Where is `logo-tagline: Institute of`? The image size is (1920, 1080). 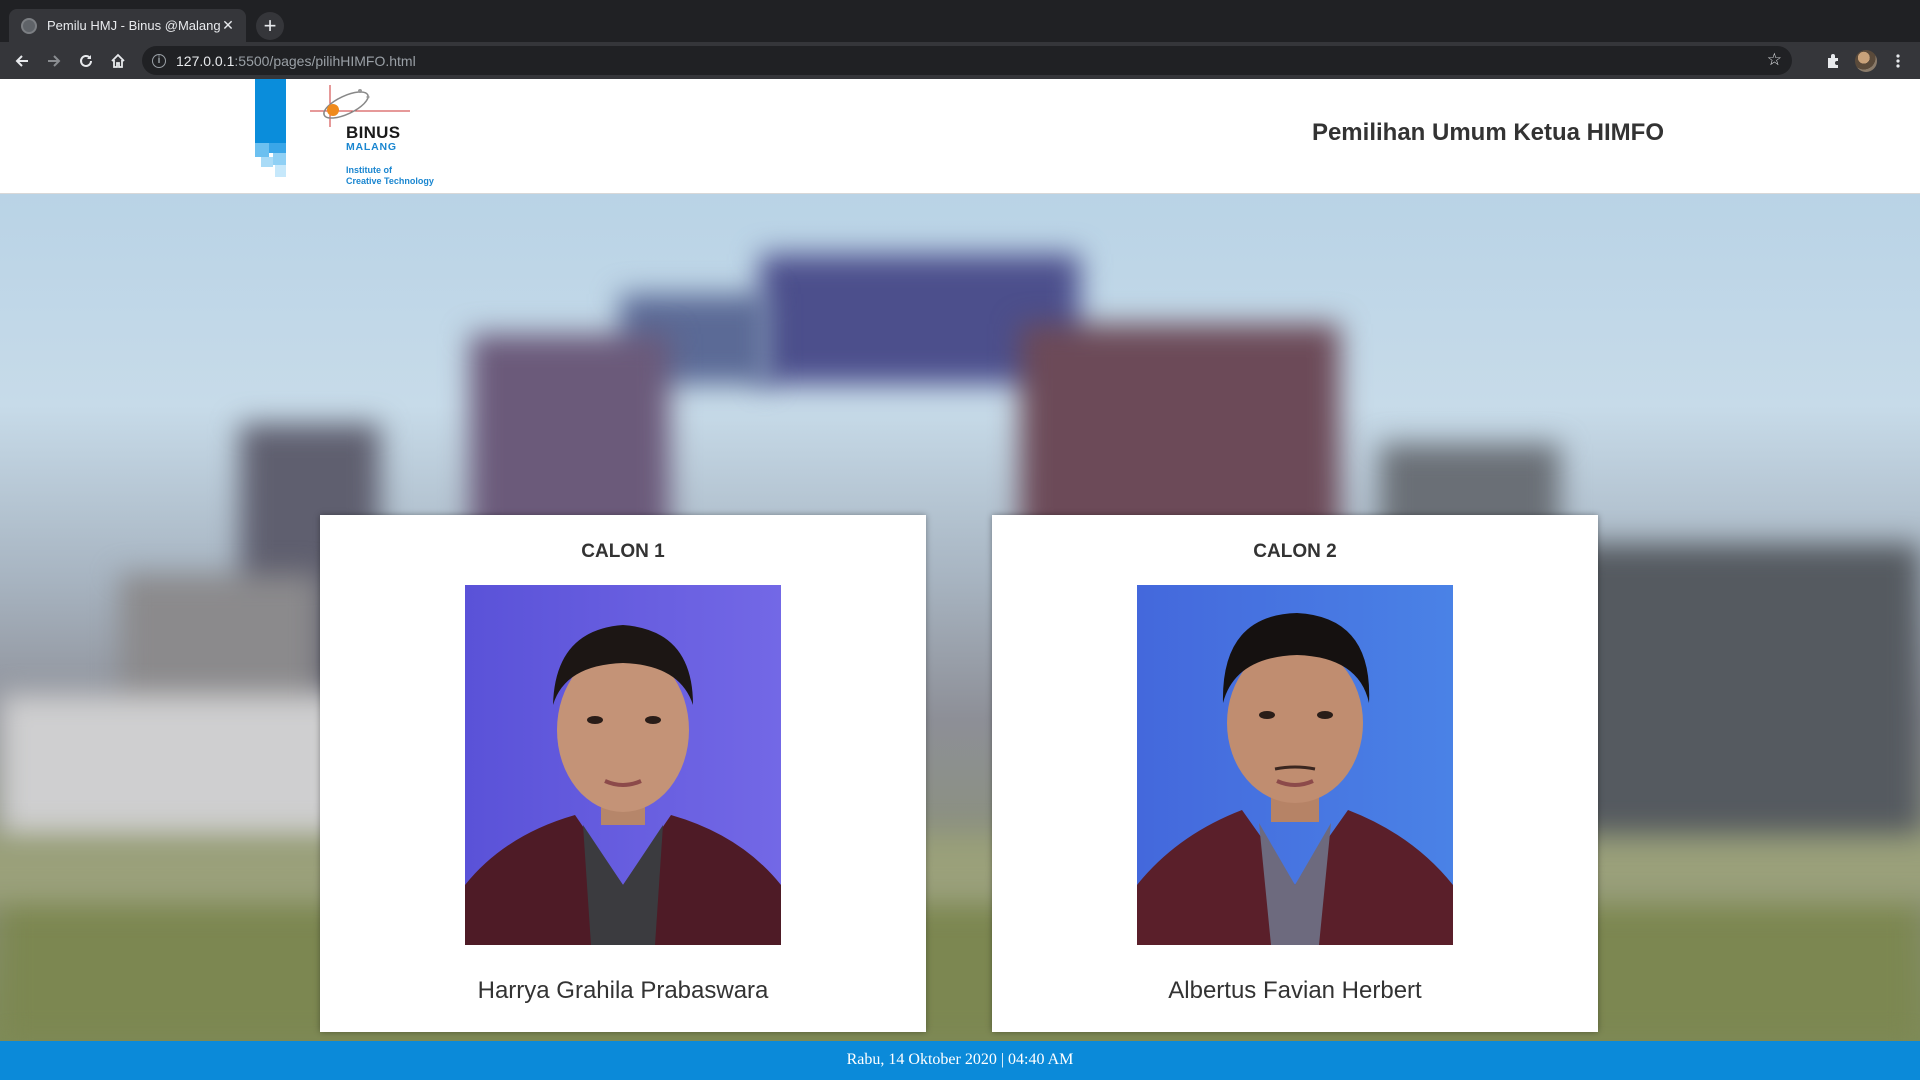 logo-tagline: Institute of is located at coordinates (369, 170).